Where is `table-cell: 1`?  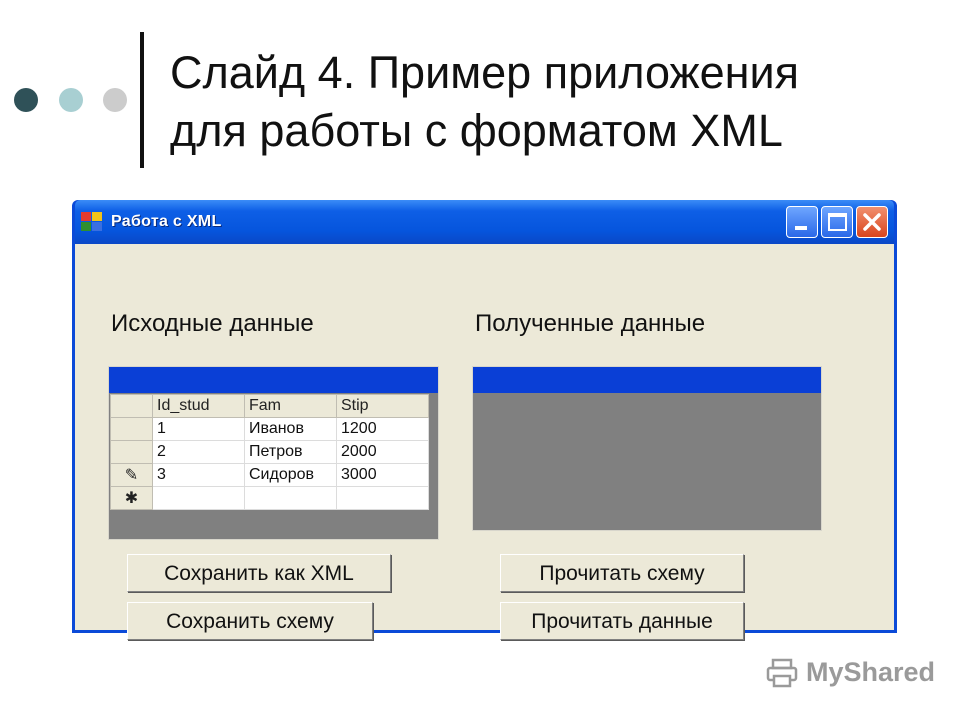
table-cell: 1 is located at coordinates (198, 429).